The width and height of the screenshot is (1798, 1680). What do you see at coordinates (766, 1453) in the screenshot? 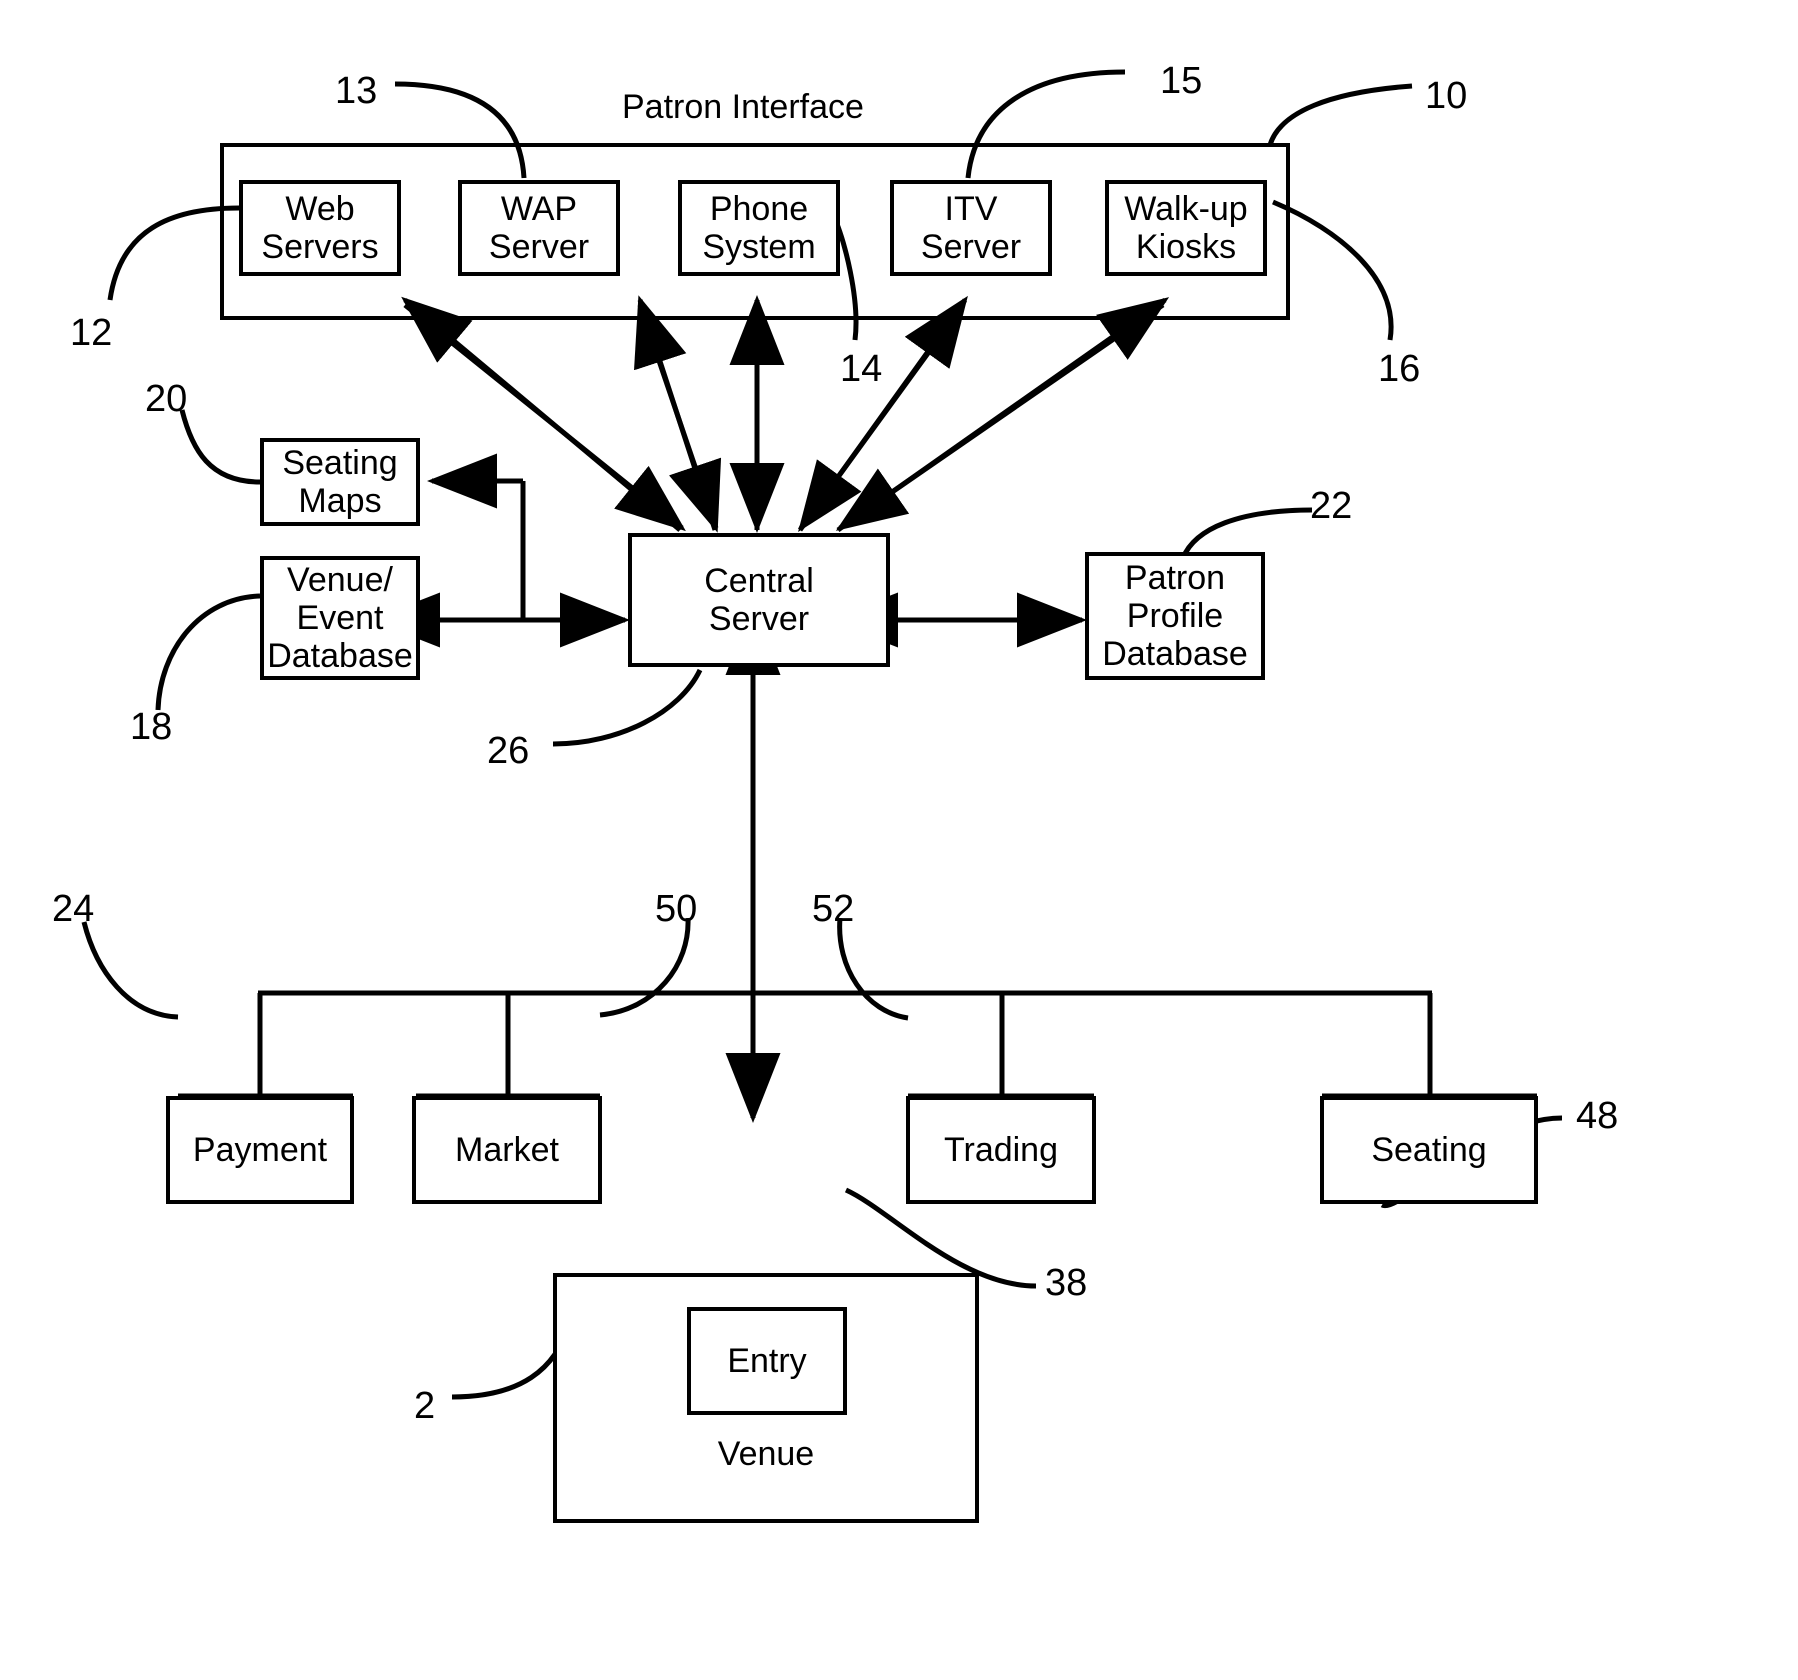
I see `node-venue-label: Venue` at bounding box center [766, 1453].